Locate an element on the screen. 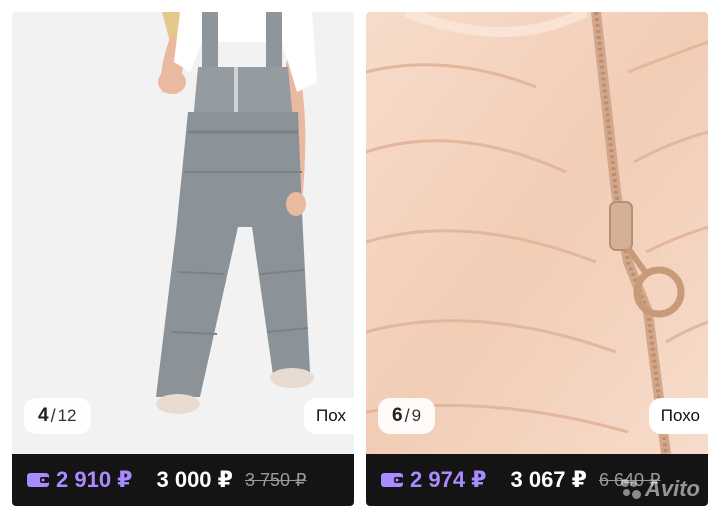 The image size is (720, 516). wallet-price: 2 974 ₽ is located at coordinates (448, 479).